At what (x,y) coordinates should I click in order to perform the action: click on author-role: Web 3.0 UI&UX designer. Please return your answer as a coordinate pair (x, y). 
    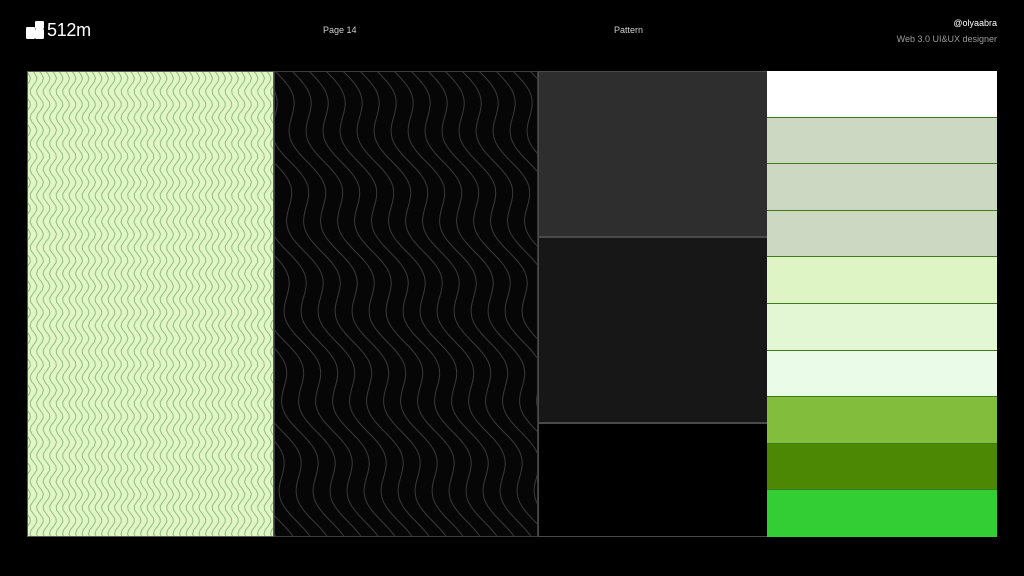
    Looking at the image, I should click on (946, 39).